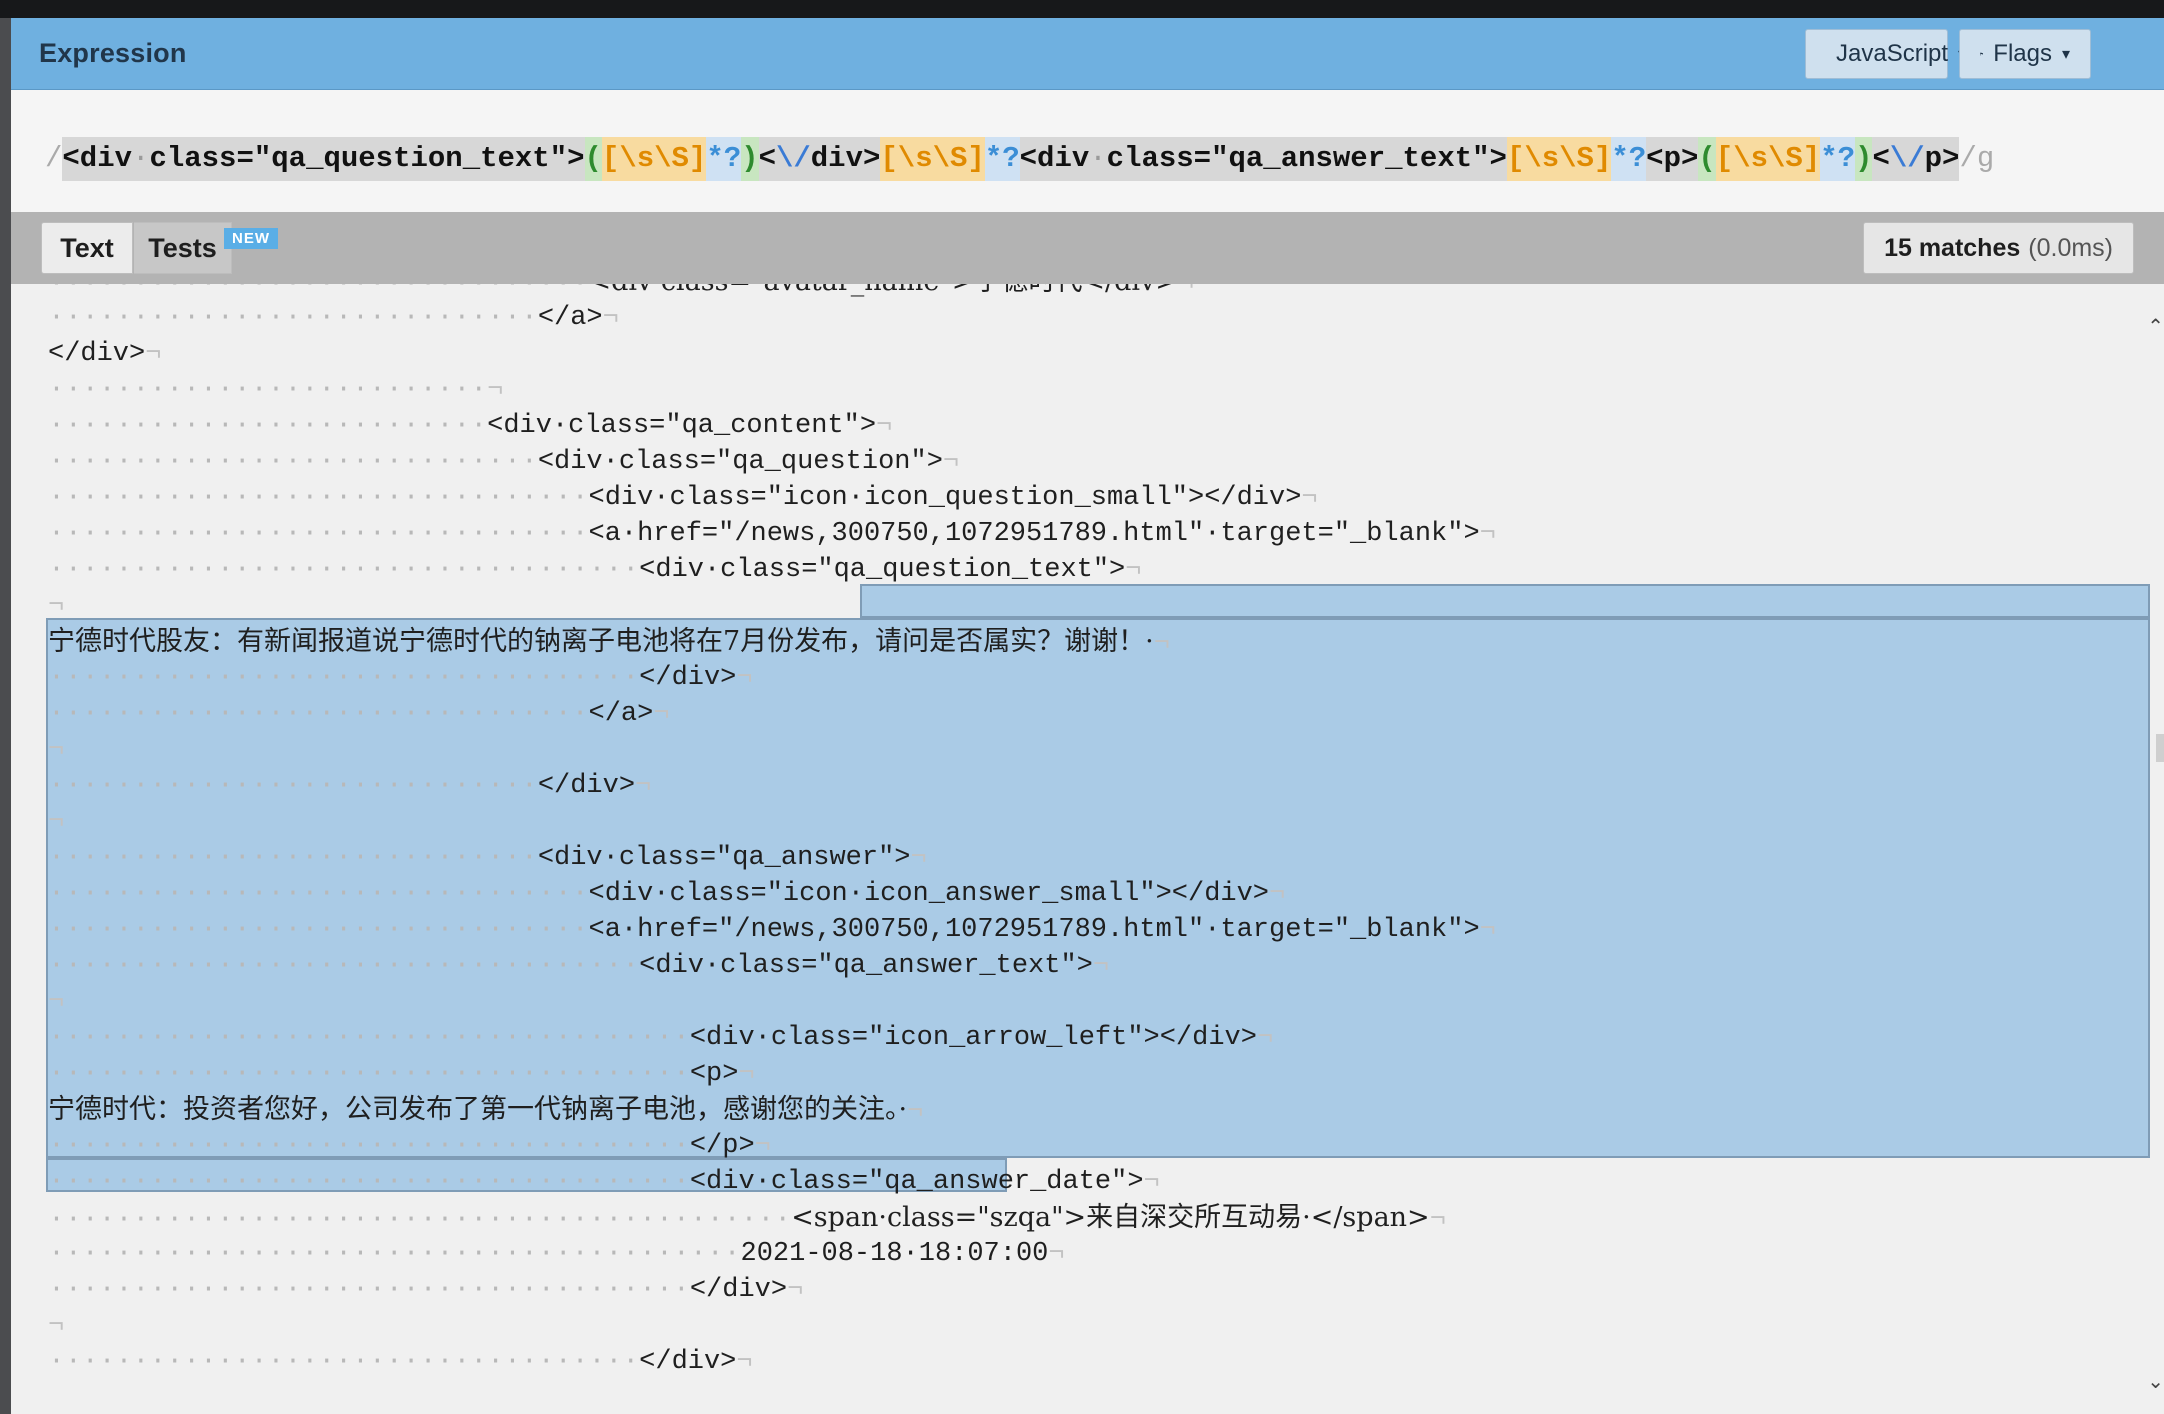  Describe the element at coordinates (793, 159) in the screenshot. I see `regex-token: \/` at that location.